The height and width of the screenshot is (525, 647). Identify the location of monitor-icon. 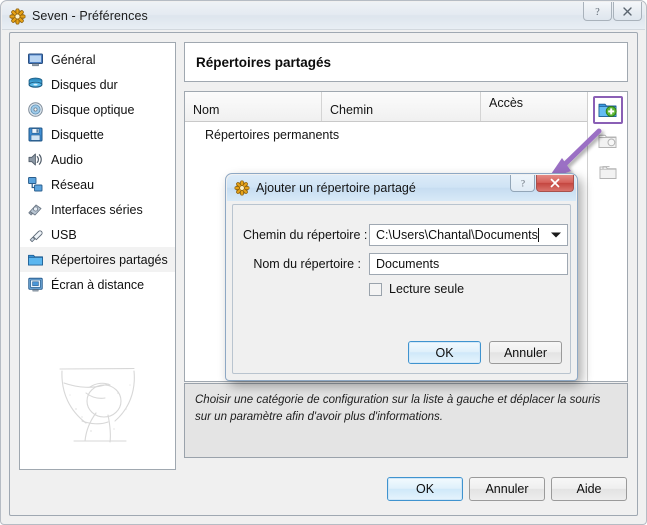
(35, 60).